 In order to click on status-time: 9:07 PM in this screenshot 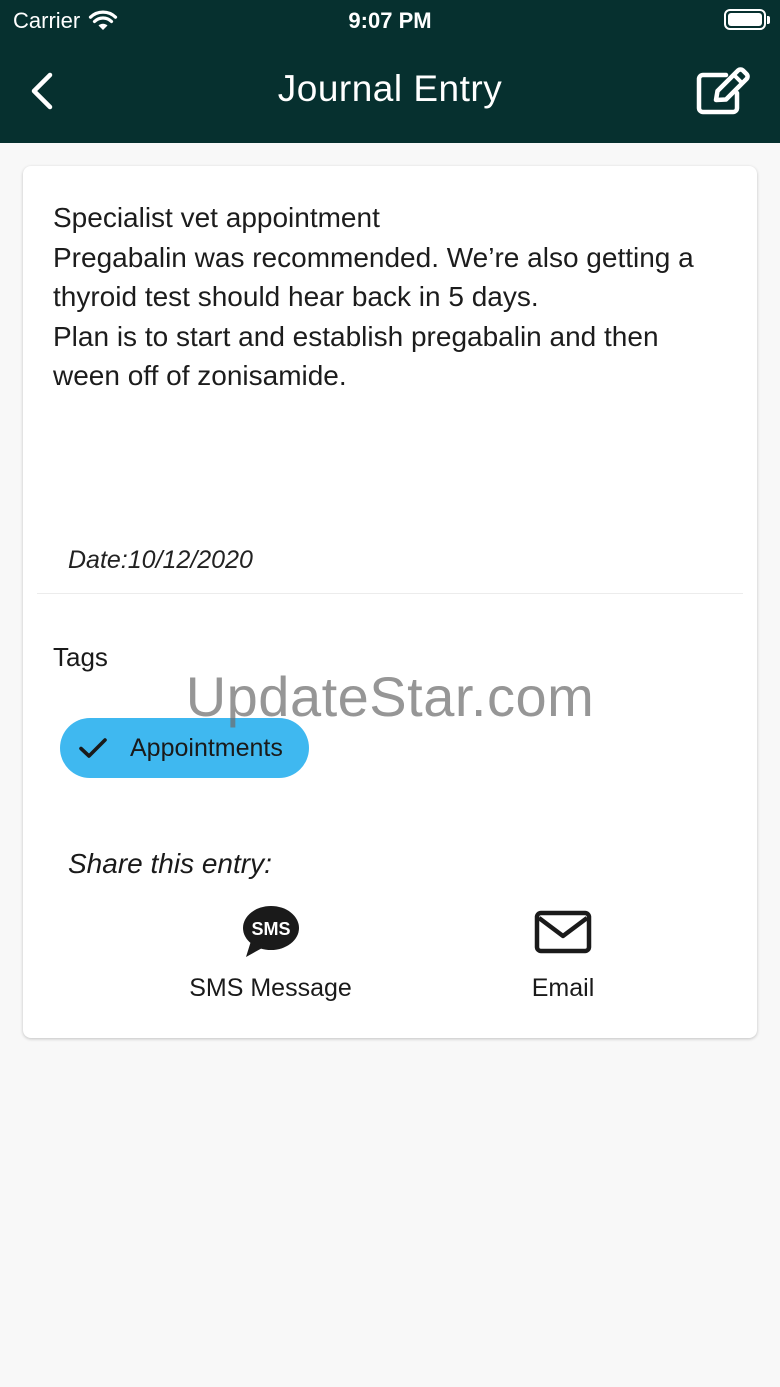, I will do `click(390, 20)`.